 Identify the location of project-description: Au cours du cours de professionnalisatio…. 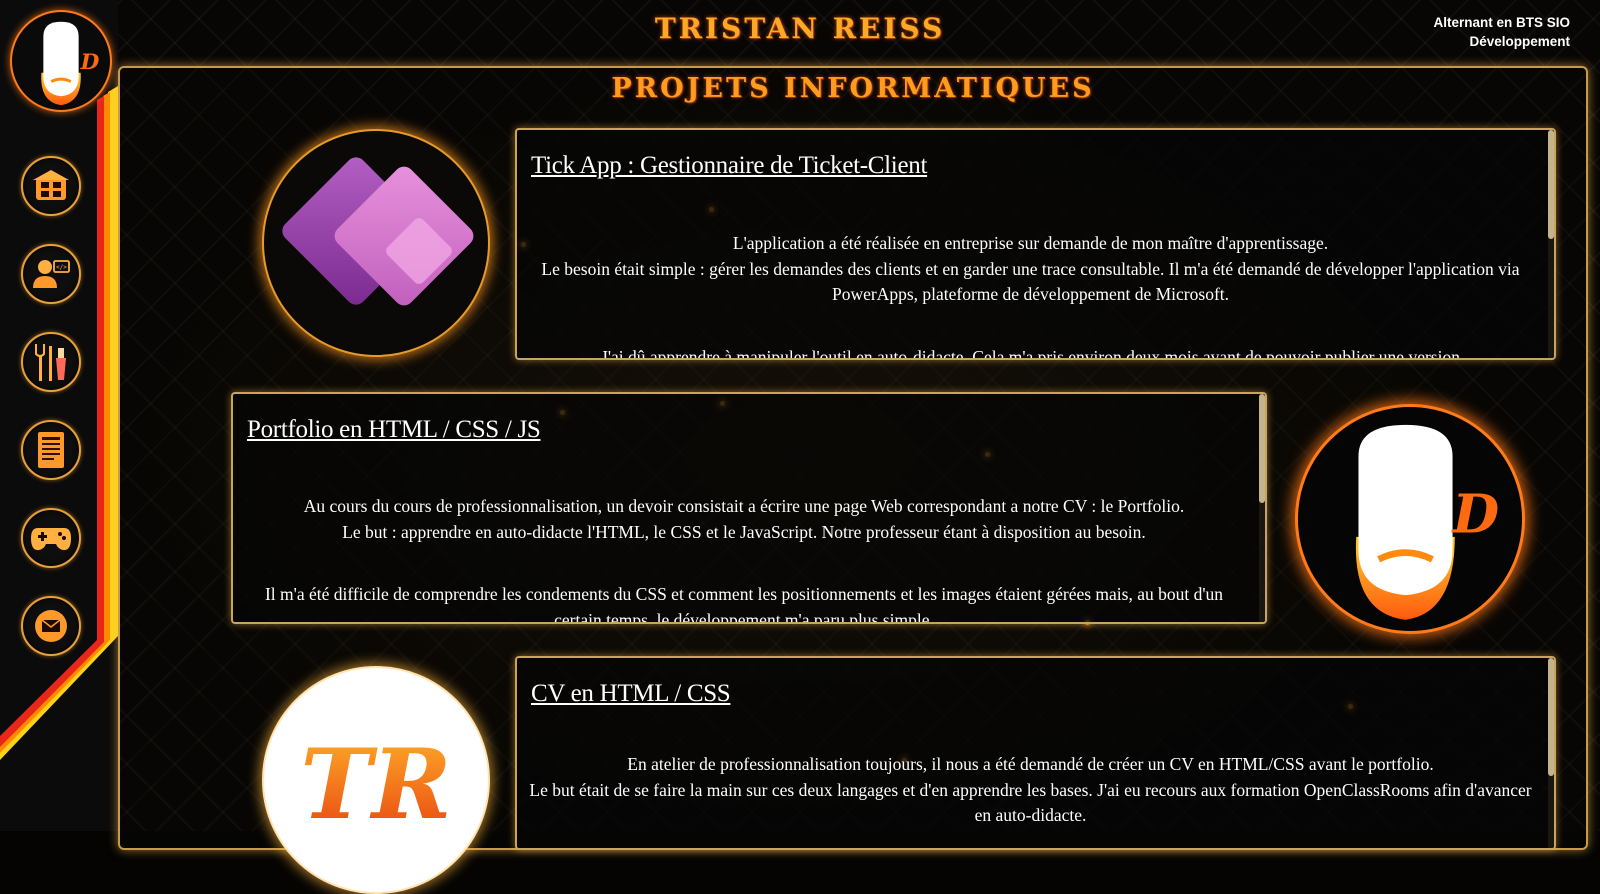
(744, 559).